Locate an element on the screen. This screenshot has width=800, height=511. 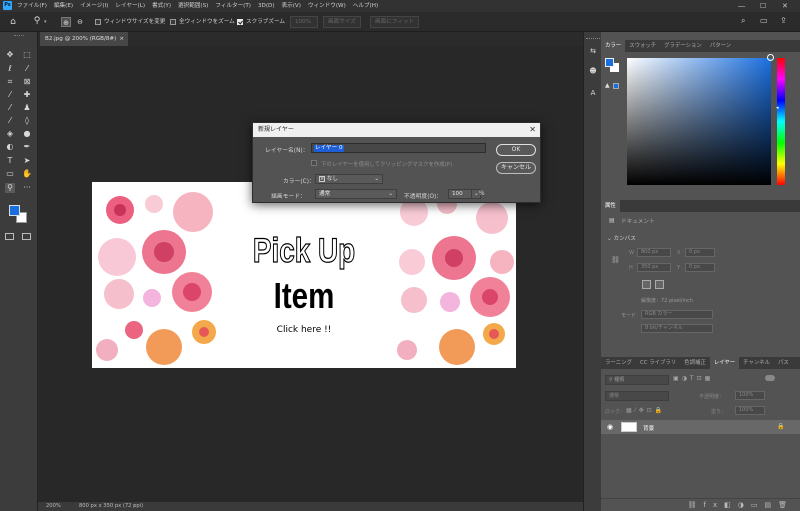
paragraph-panel-icon: A is located at coordinates (593, 93).